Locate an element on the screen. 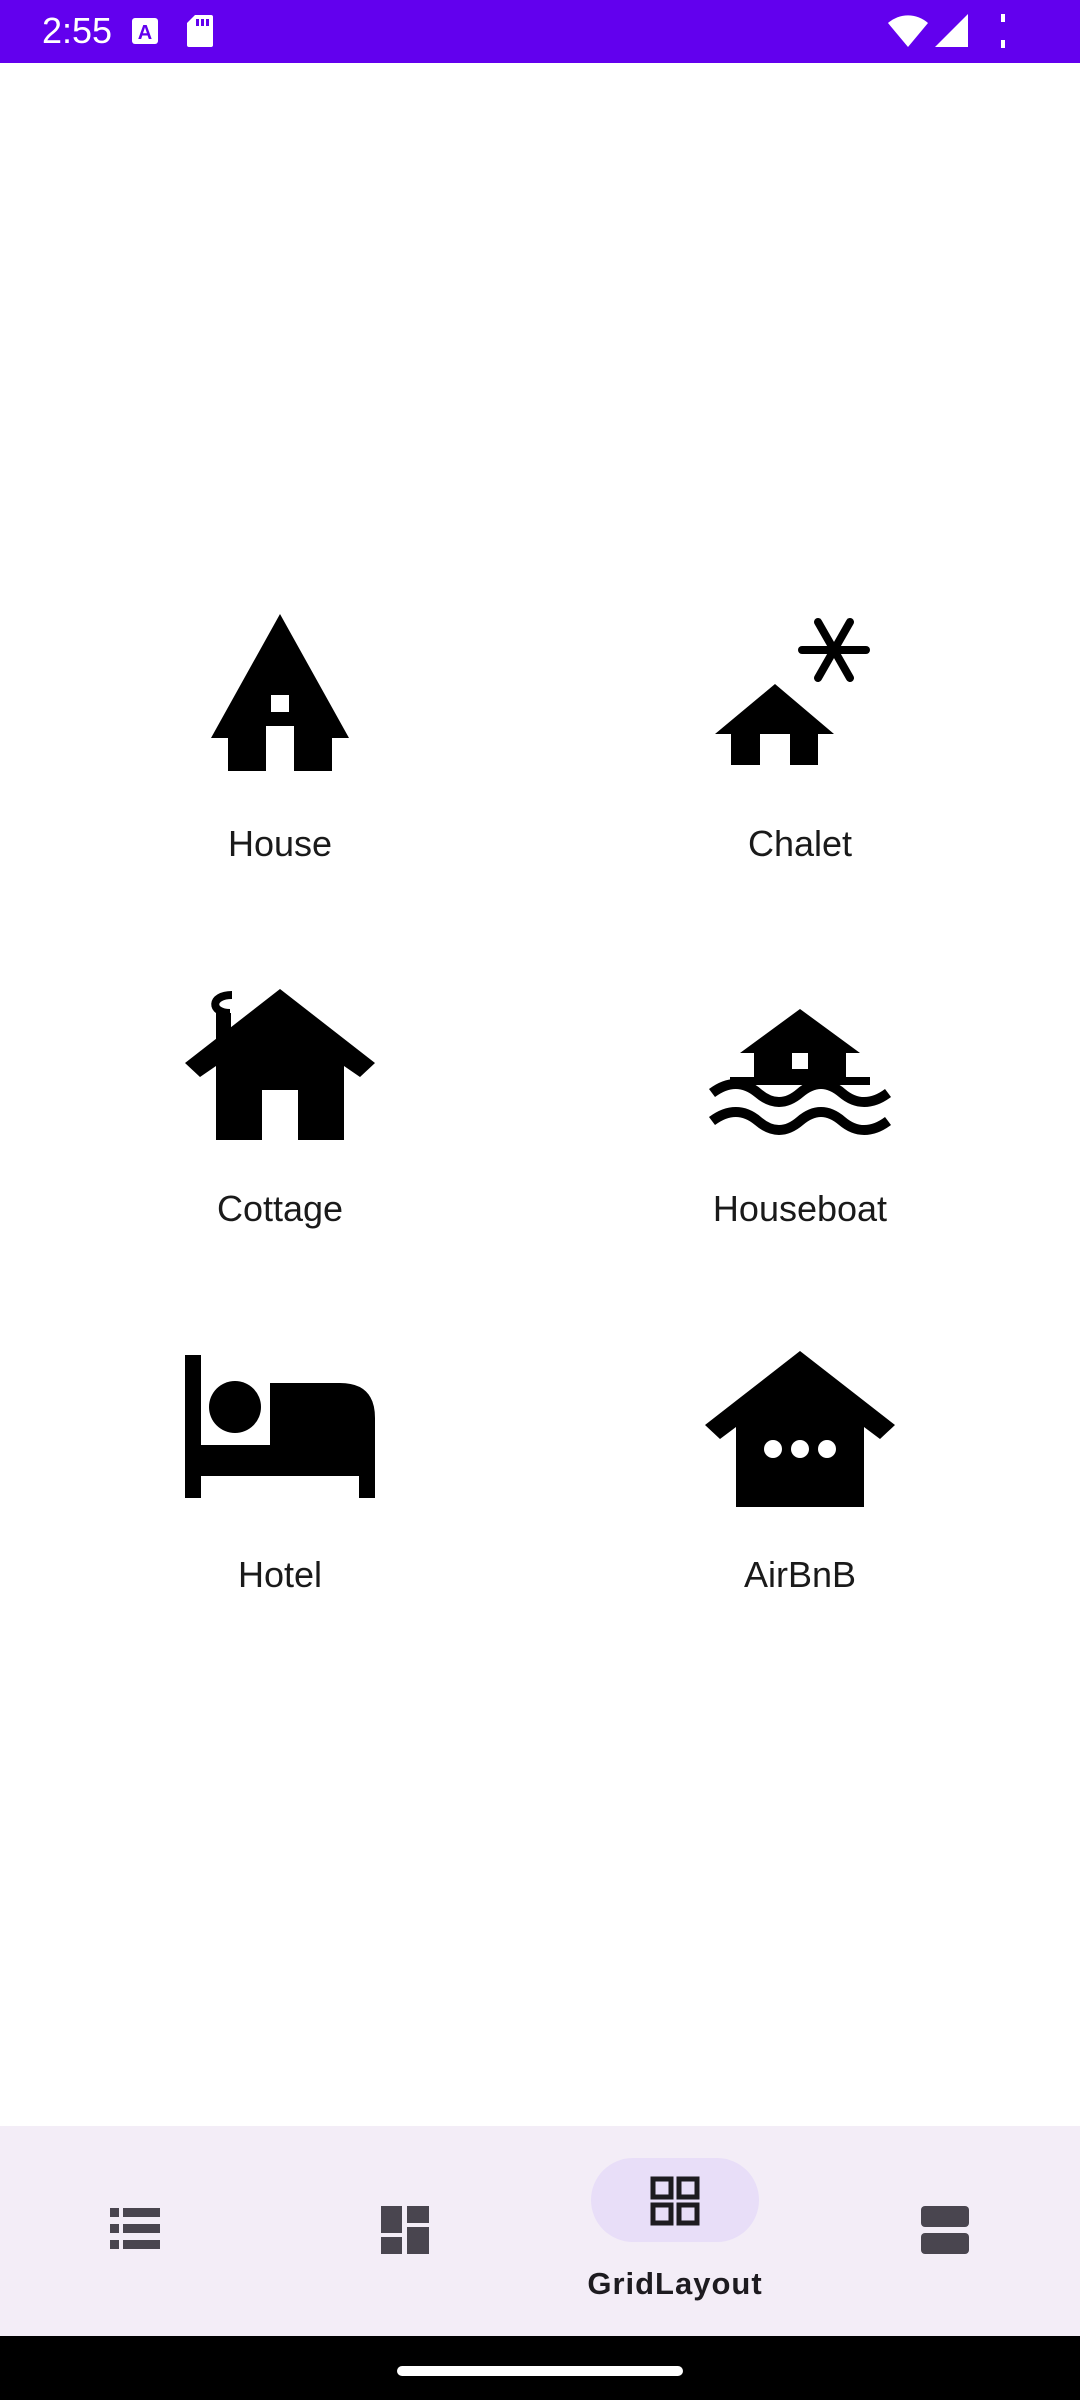 The width and height of the screenshot is (1080, 2400). grid-item-chalet: Chalet is located at coordinates (800, 745).